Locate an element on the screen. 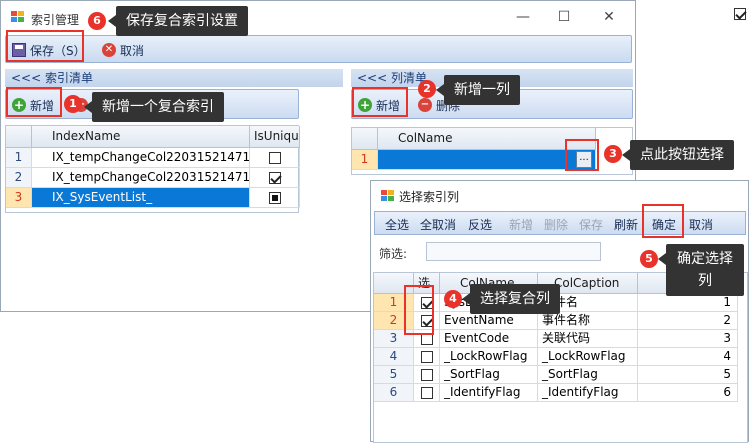  main-toolbar: 保存（S） ✕ 取消 is located at coordinates (318, 49).